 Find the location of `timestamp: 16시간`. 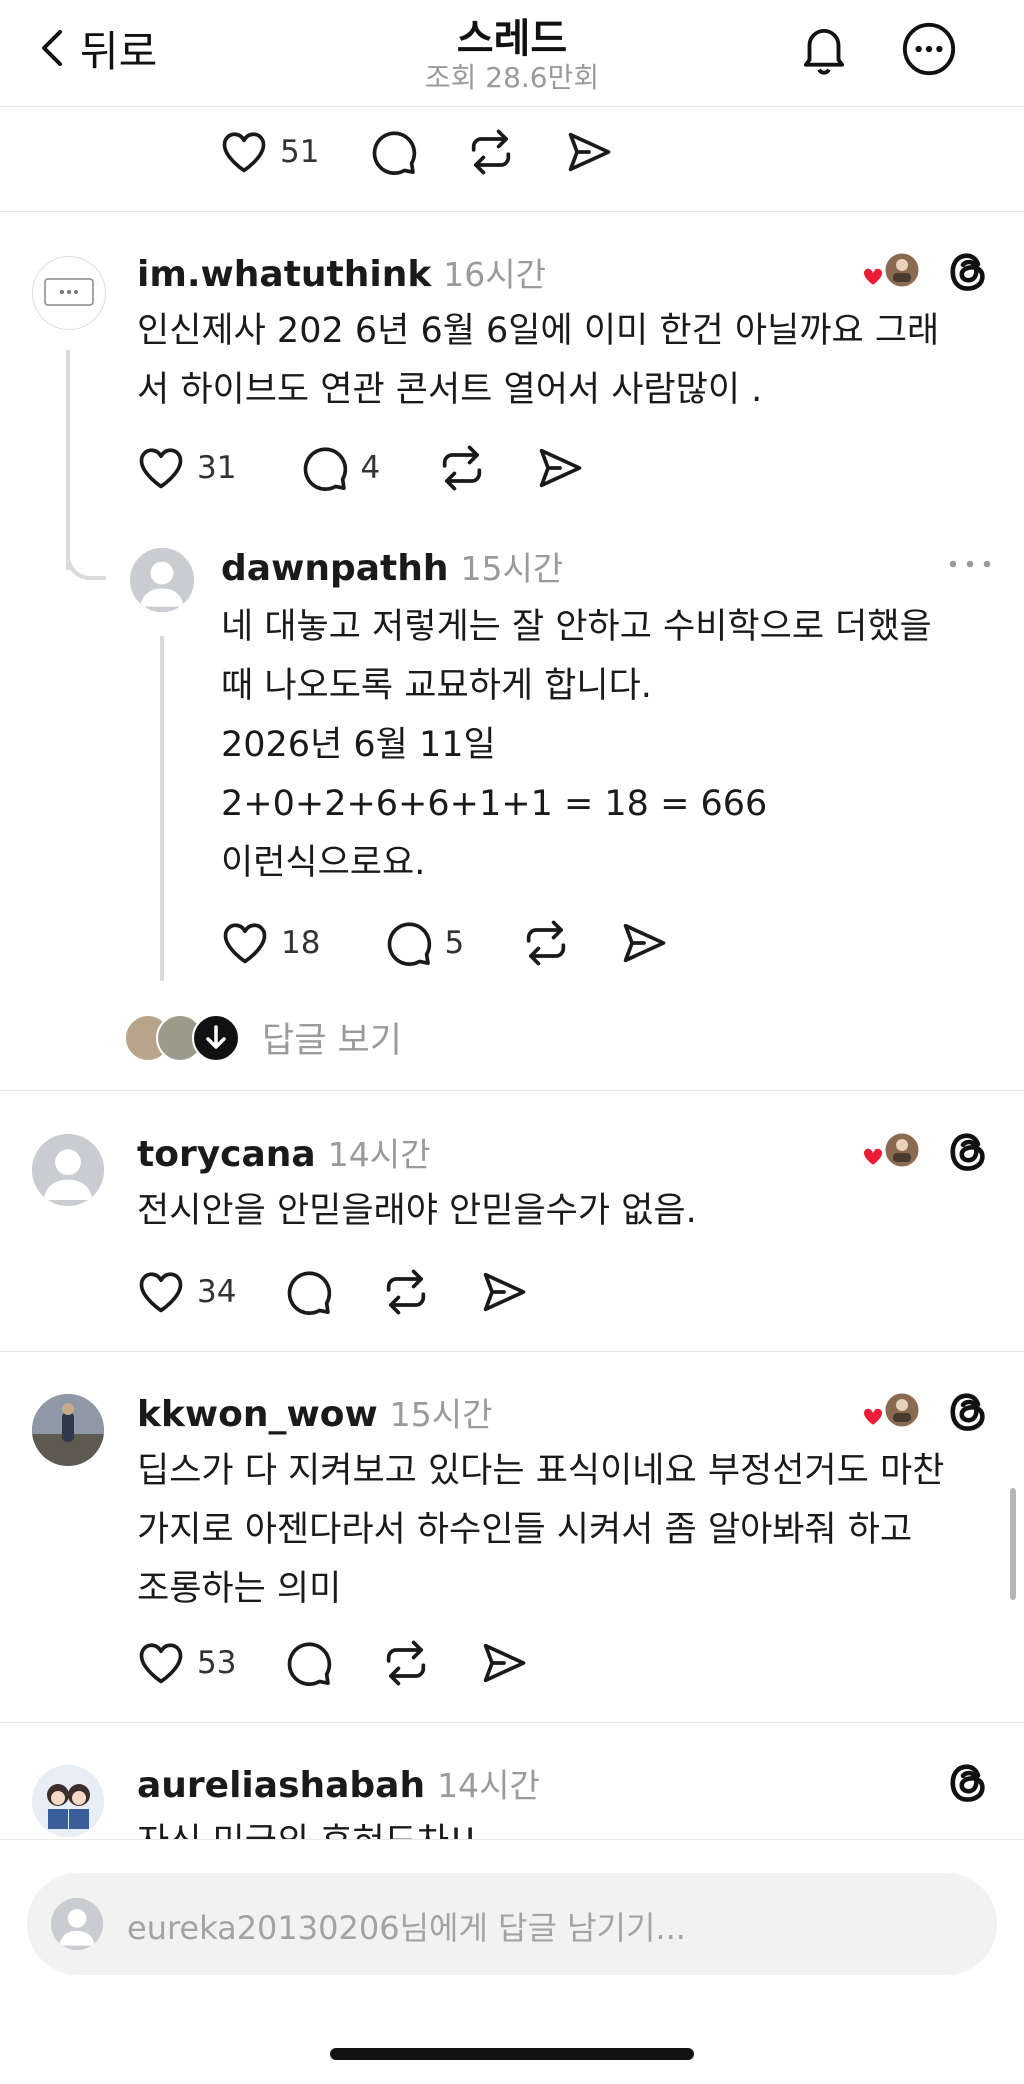

timestamp: 16시간 is located at coordinates (495, 274).